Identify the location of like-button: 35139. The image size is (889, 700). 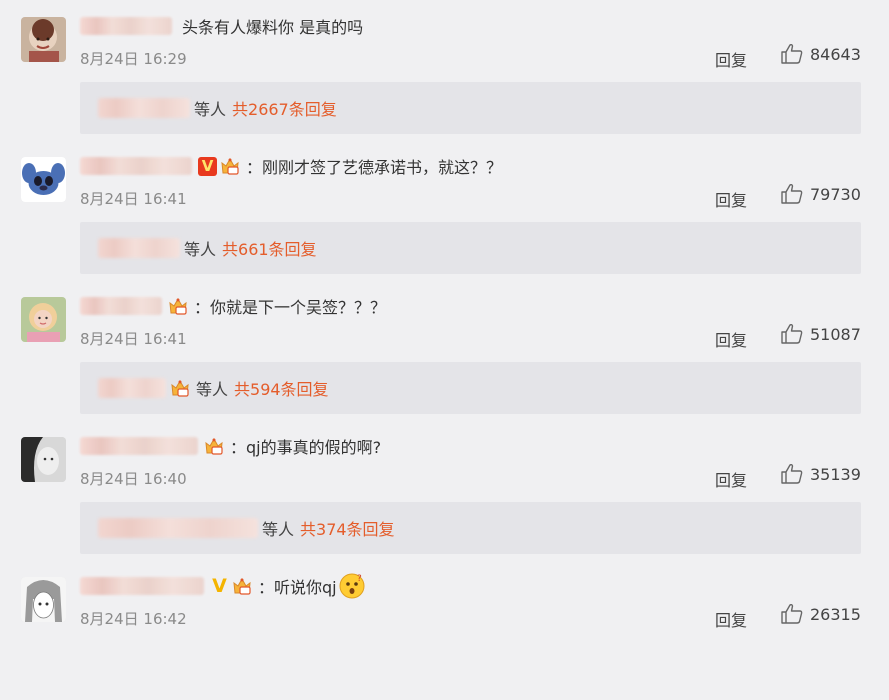
(821, 474).